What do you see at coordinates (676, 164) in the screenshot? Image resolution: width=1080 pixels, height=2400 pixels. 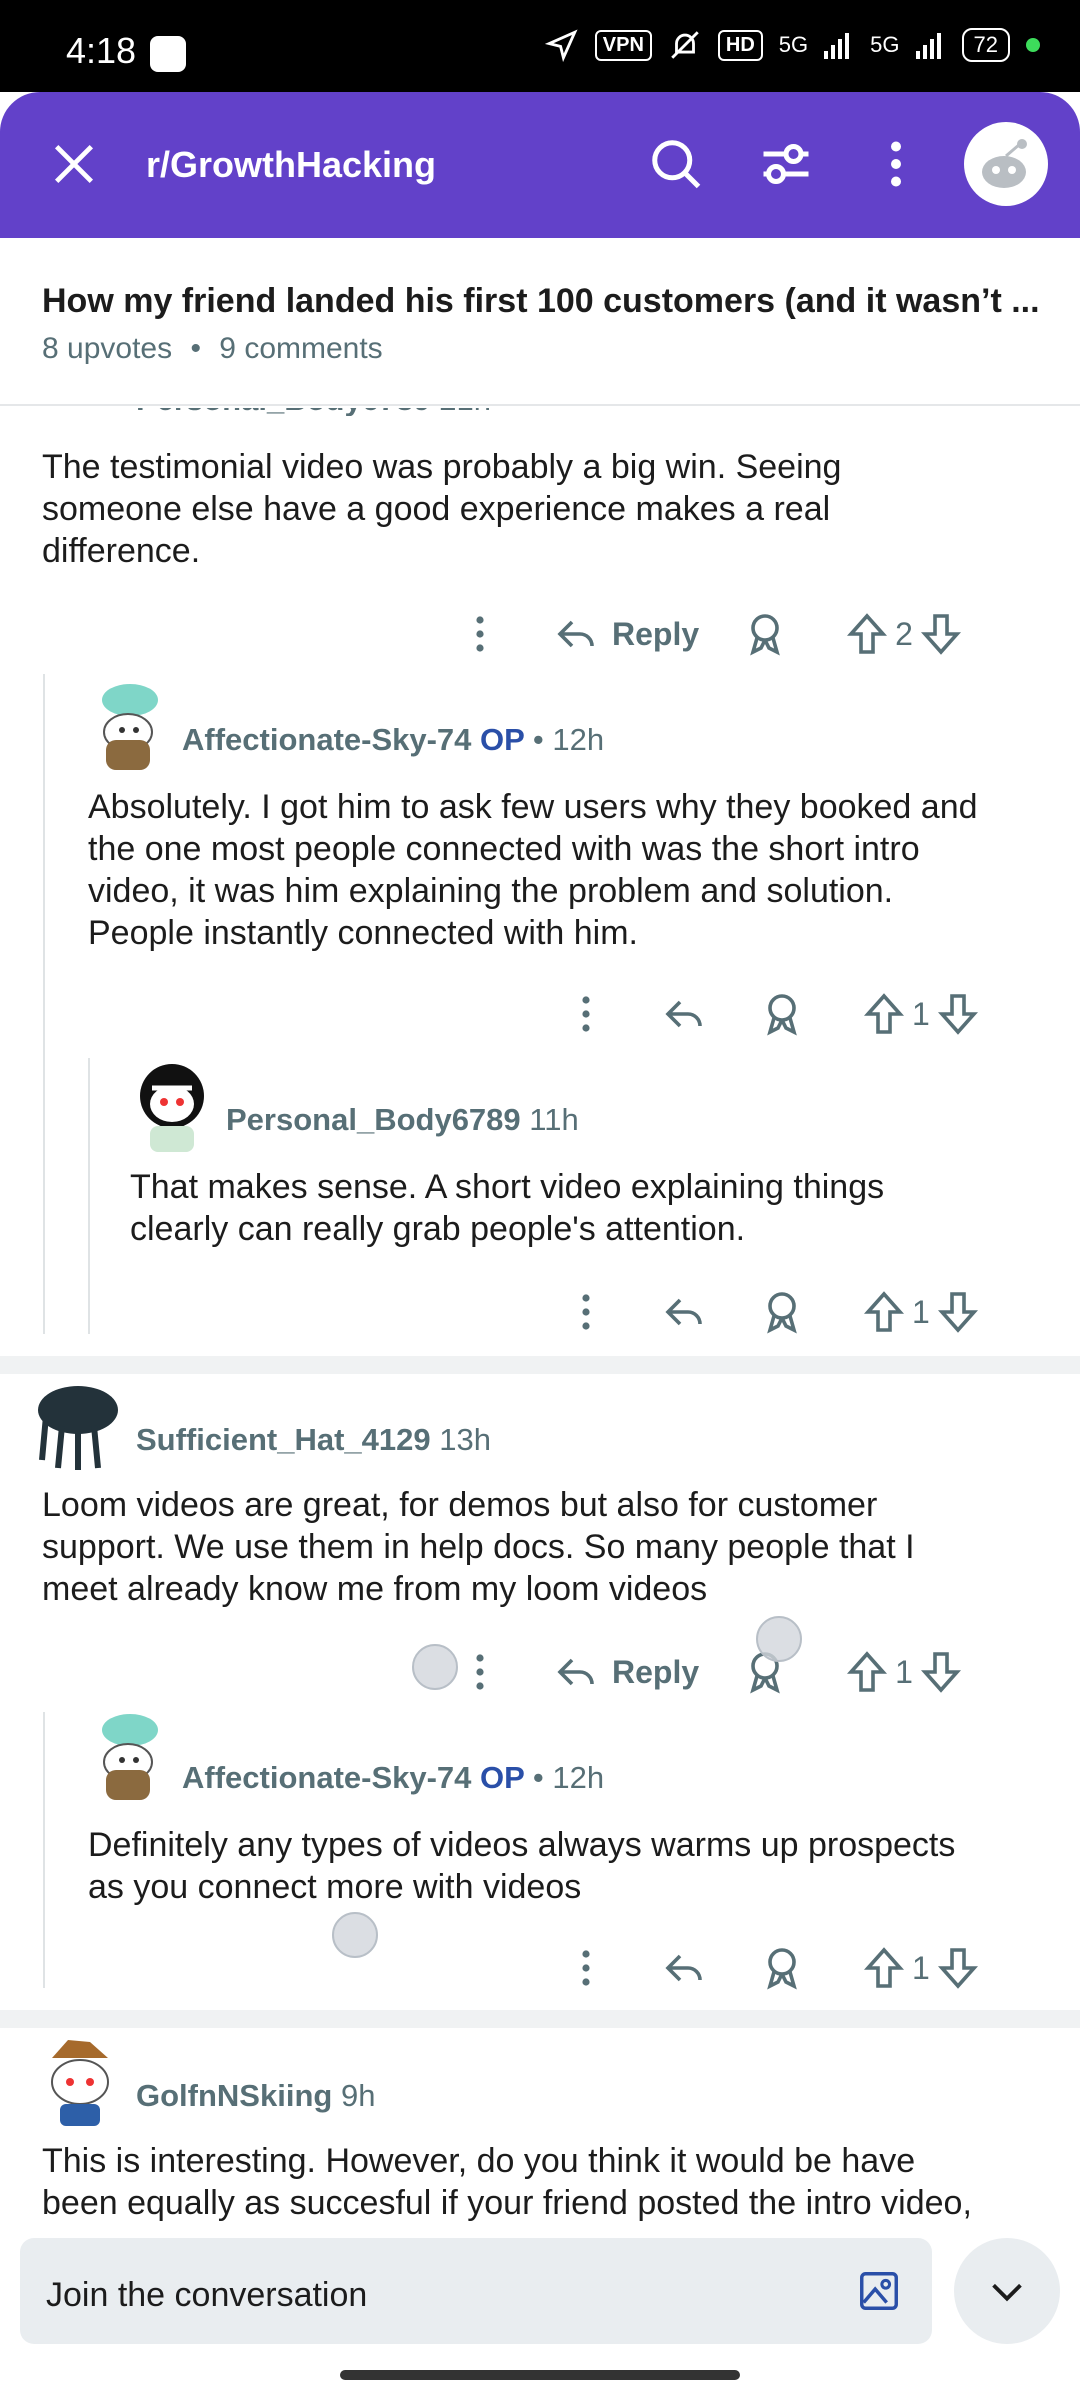 I see `search-icon` at bounding box center [676, 164].